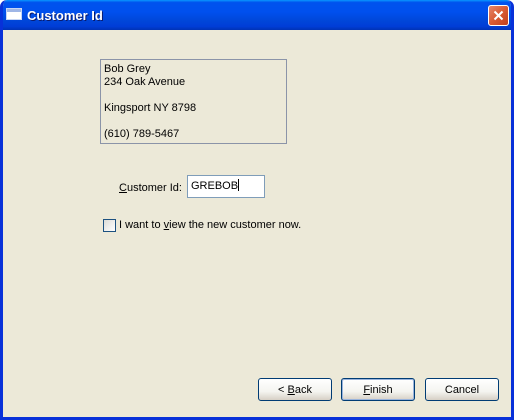  I want to click on window-title: Customer Id, so click(65, 15).